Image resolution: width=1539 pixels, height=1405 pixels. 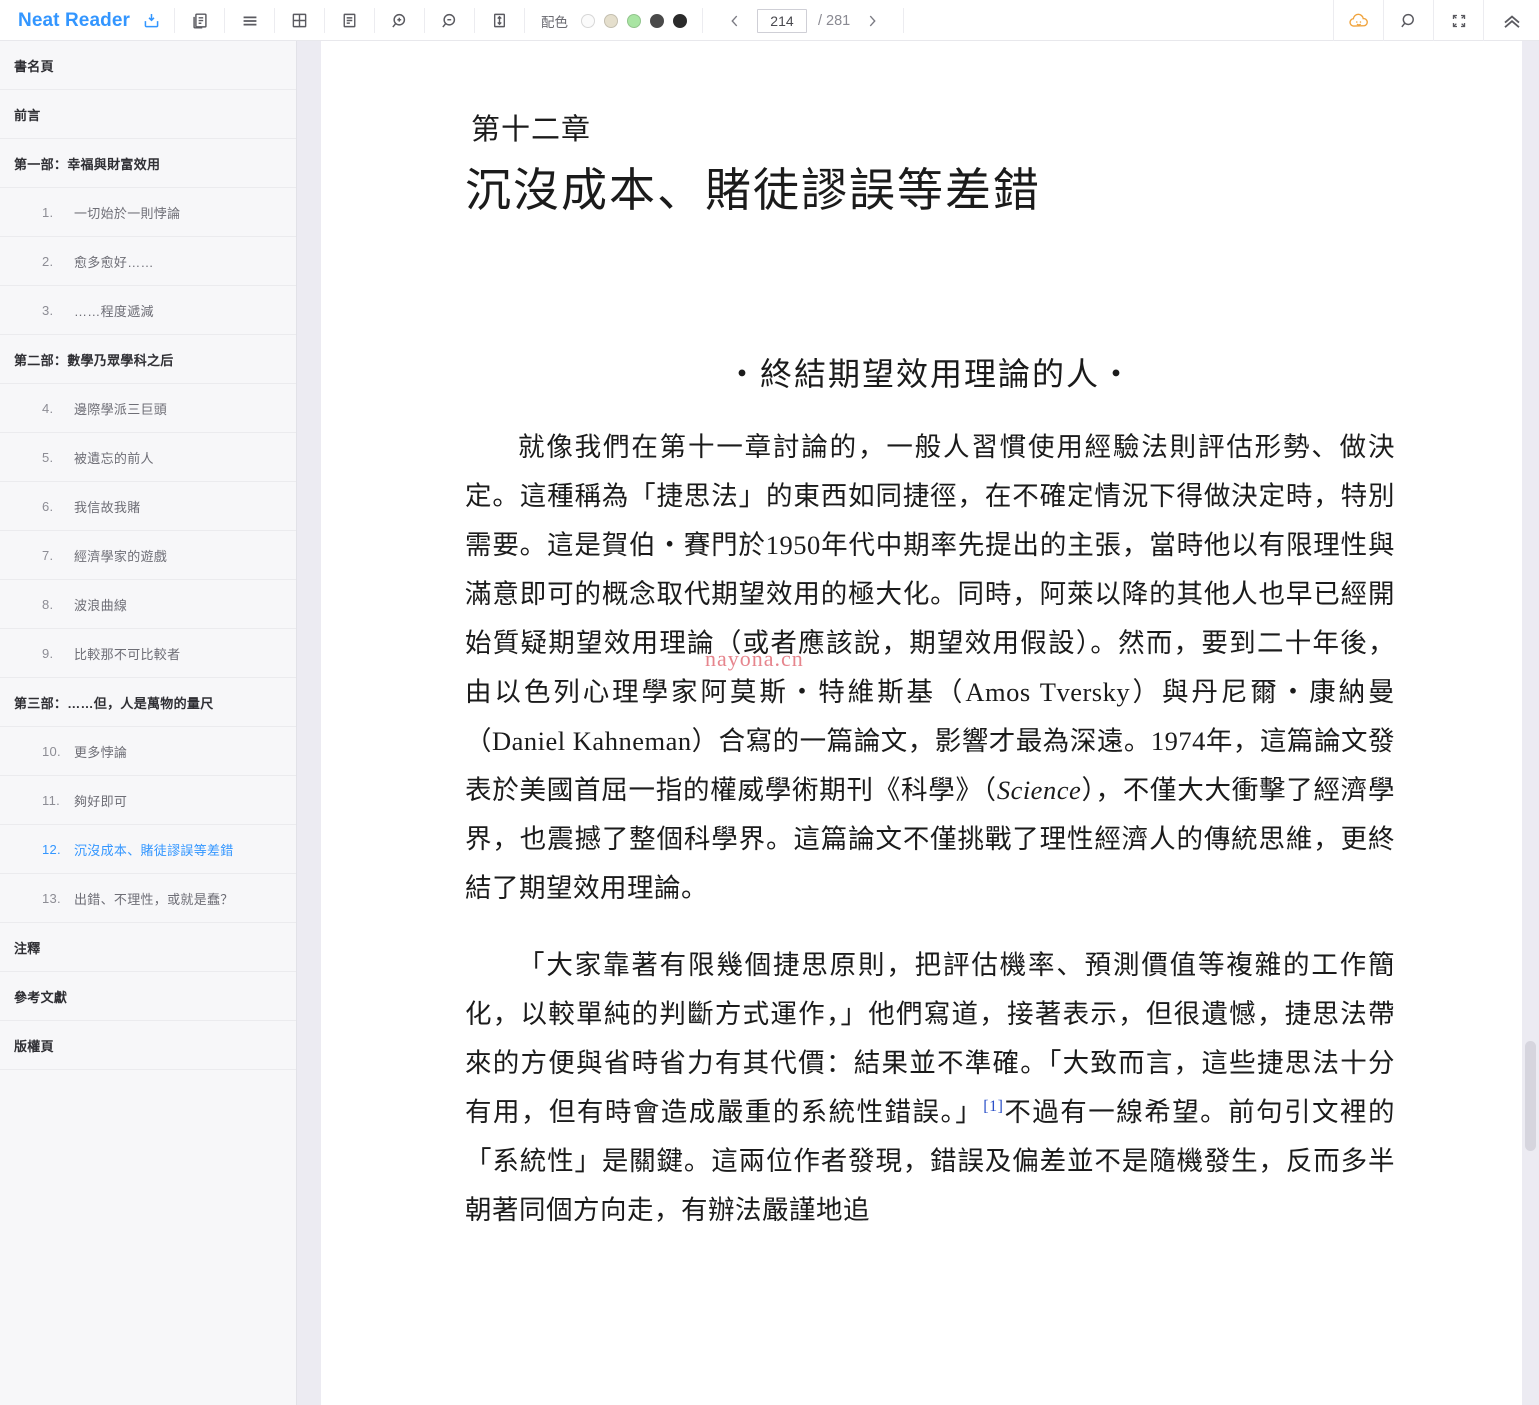 I want to click on toc-item-number: 12., so click(x=51, y=849).